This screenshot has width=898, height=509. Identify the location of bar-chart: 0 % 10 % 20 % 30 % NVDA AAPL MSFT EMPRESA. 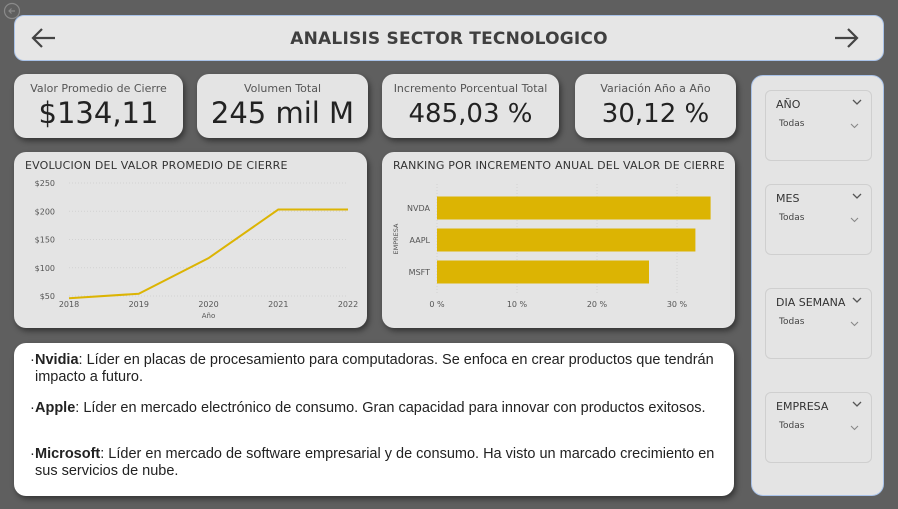
(551, 246).